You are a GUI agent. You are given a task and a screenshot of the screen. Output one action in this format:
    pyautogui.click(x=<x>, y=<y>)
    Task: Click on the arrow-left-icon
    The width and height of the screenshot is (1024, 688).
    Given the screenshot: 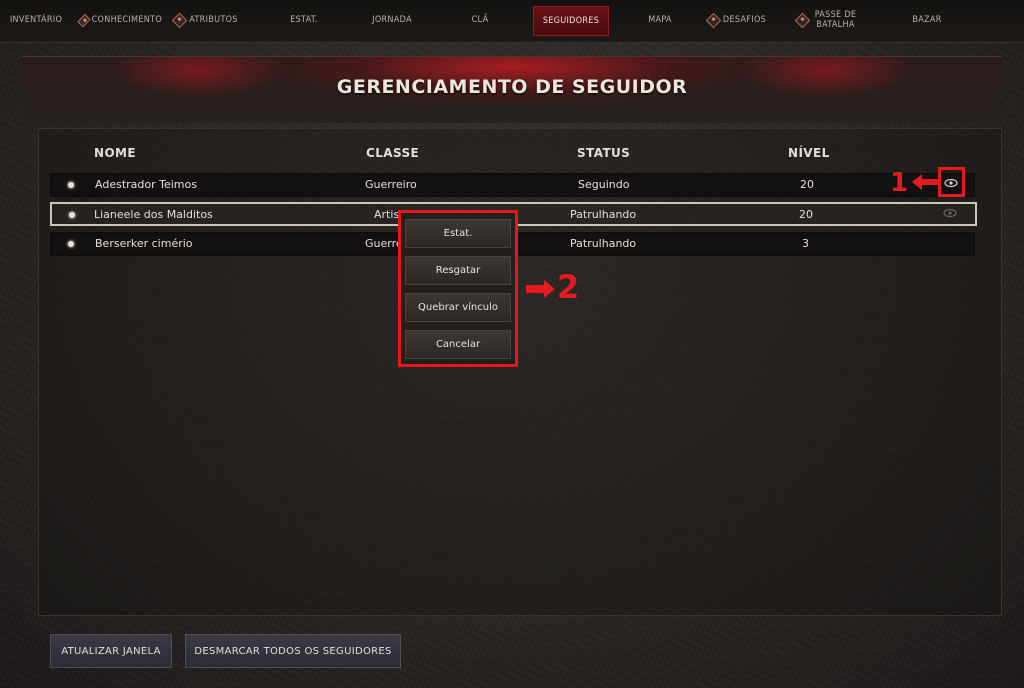 What is the action you would take?
    pyautogui.click(x=925, y=182)
    